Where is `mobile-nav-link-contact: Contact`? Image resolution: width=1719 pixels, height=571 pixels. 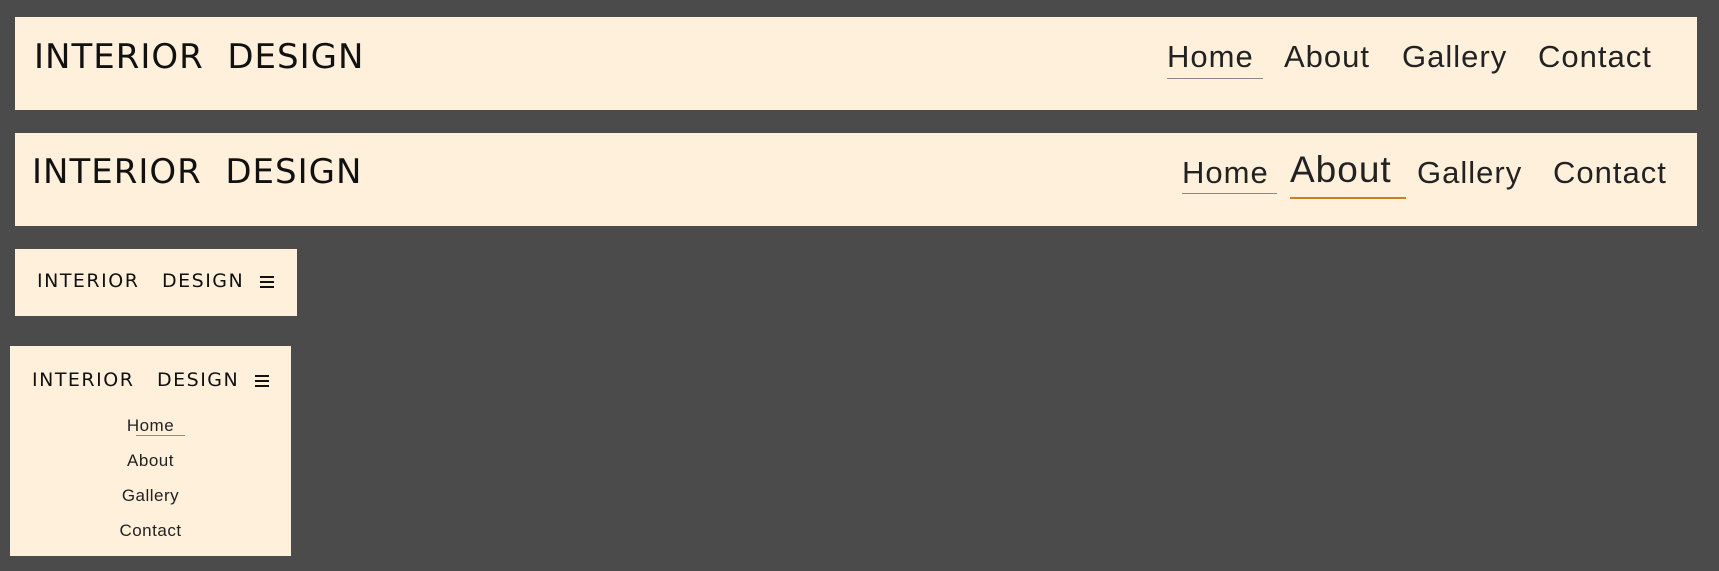
mobile-nav-link-contact: Contact is located at coordinates (150, 531).